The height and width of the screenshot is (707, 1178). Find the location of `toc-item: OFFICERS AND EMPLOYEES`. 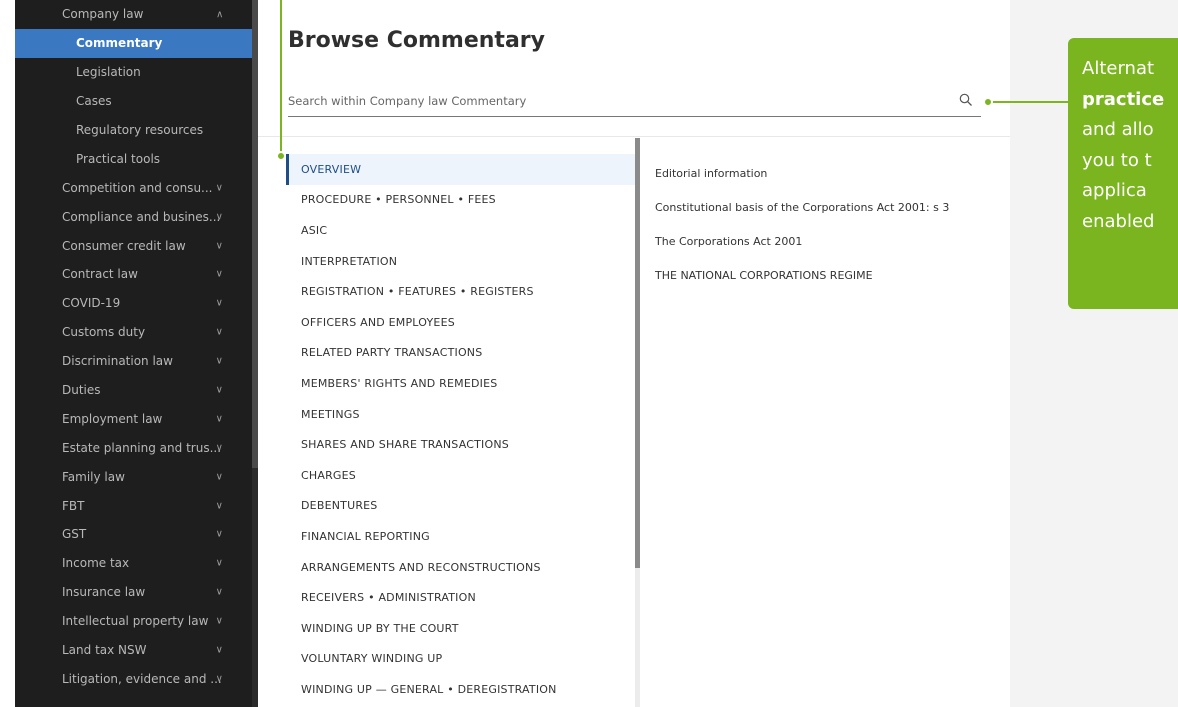

toc-item: OFFICERS AND EMPLOYEES is located at coordinates (462, 322).